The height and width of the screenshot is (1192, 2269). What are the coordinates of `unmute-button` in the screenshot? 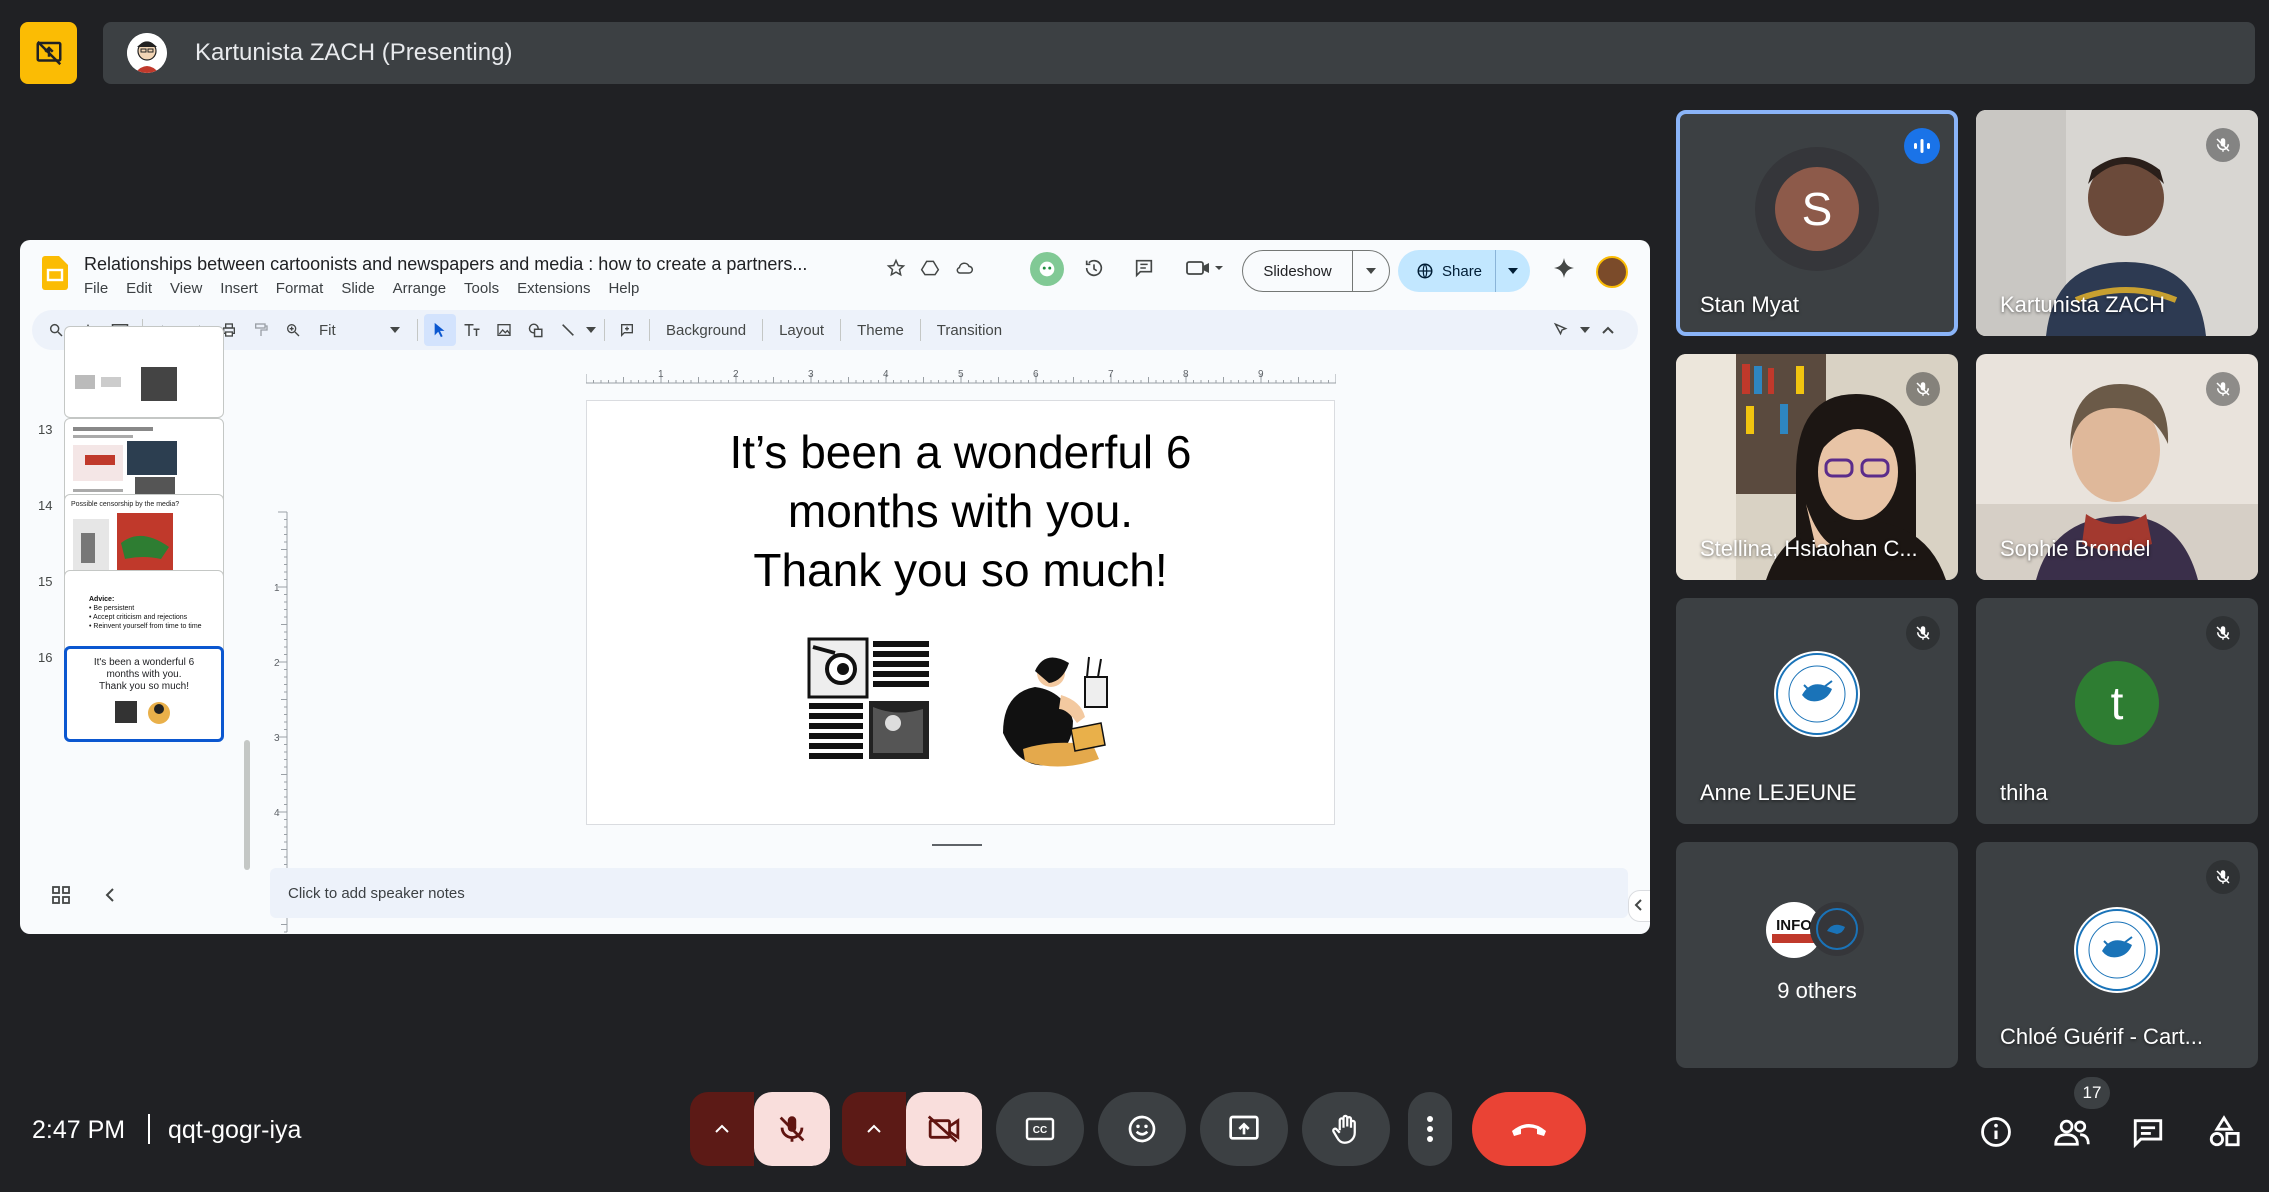 It's located at (792, 1129).